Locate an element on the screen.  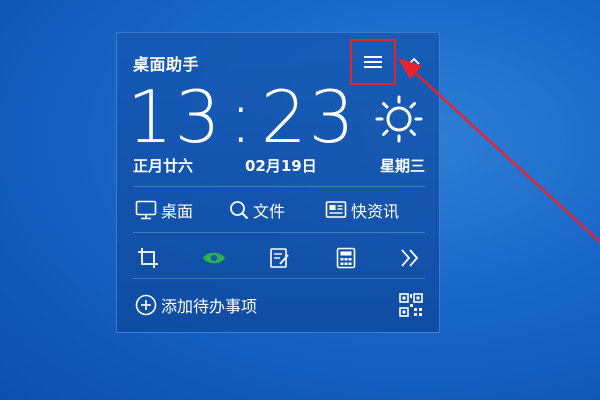
nav-desktop-label: 桌面 is located at coordinates (177, 211).